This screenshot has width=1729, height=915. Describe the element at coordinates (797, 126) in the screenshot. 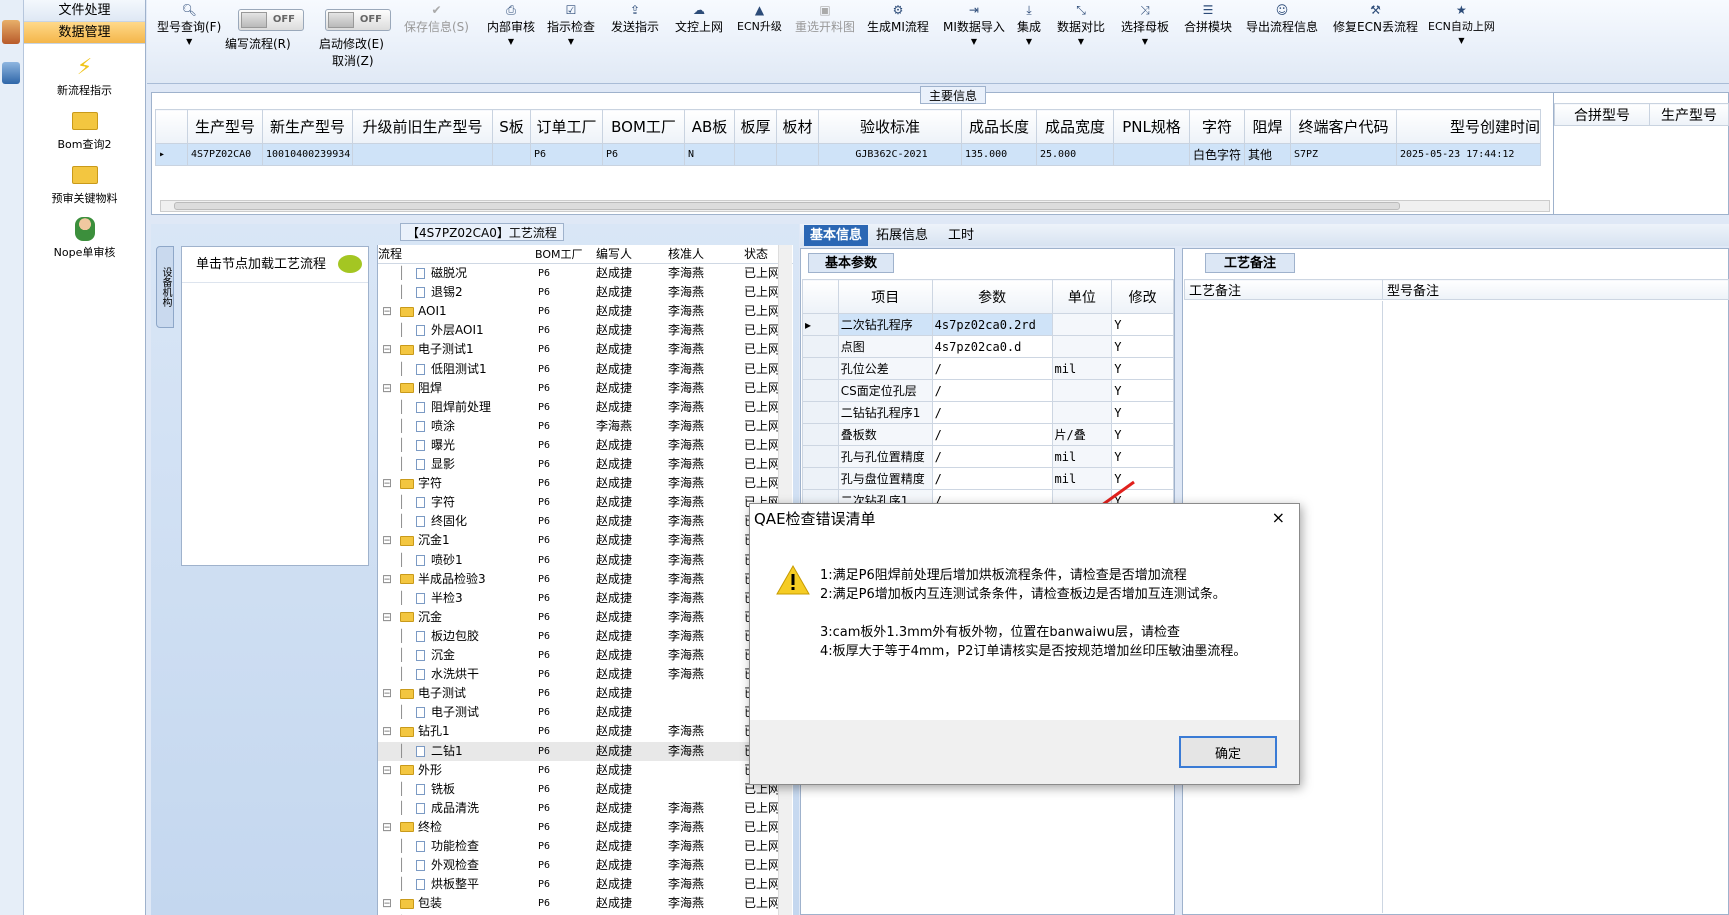

I see `column-header: 板材` at that location.